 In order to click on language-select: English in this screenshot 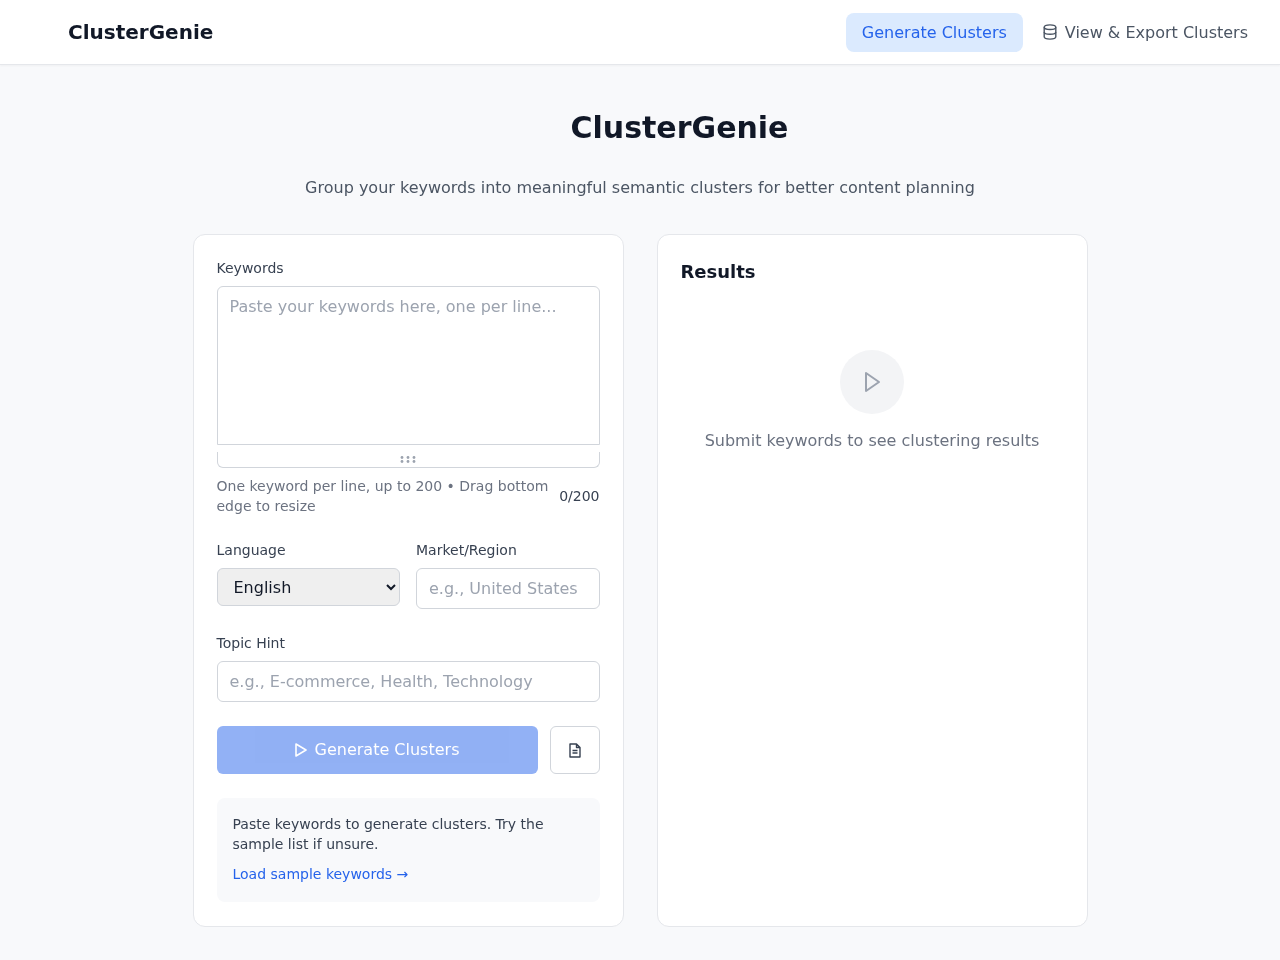, I will do `click(308, 587)`.